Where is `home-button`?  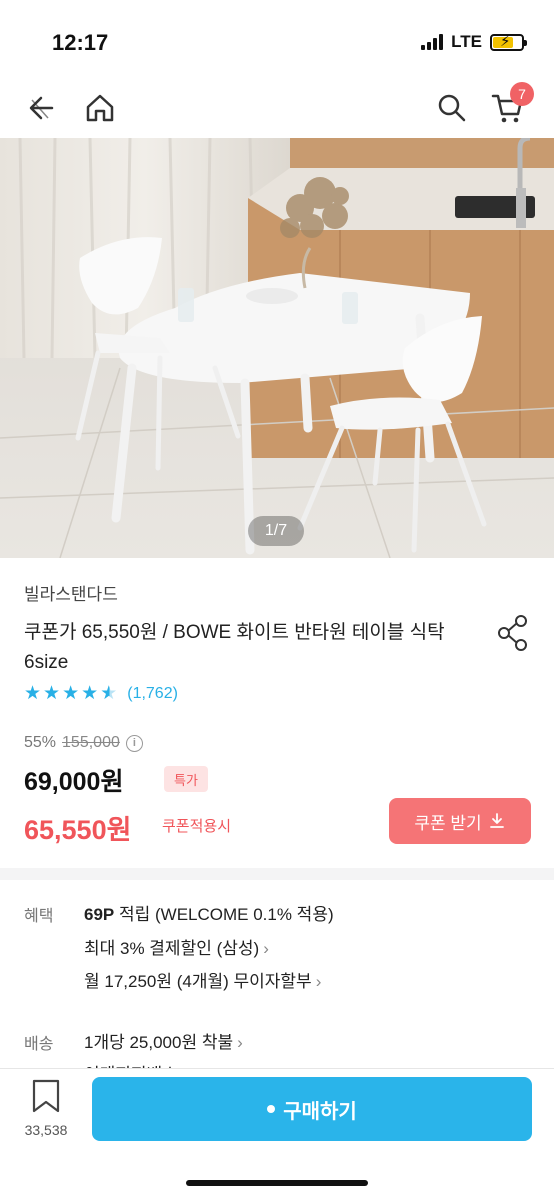 home-button is located at coordinates (100, 108).